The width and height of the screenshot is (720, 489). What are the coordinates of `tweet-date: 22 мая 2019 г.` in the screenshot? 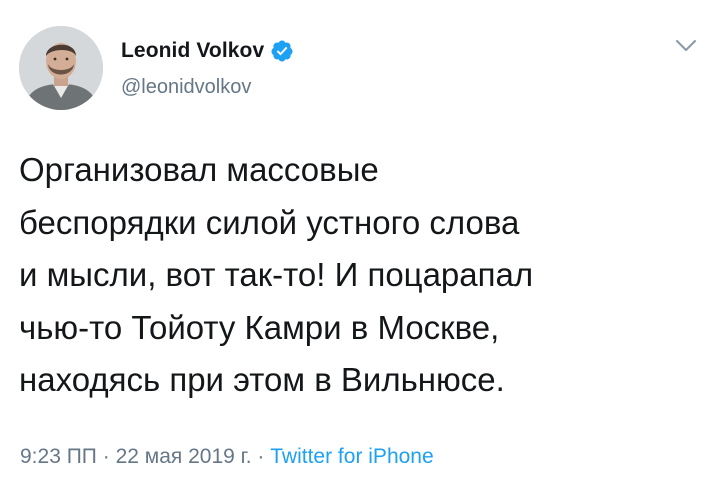 It's located at (184, 456).